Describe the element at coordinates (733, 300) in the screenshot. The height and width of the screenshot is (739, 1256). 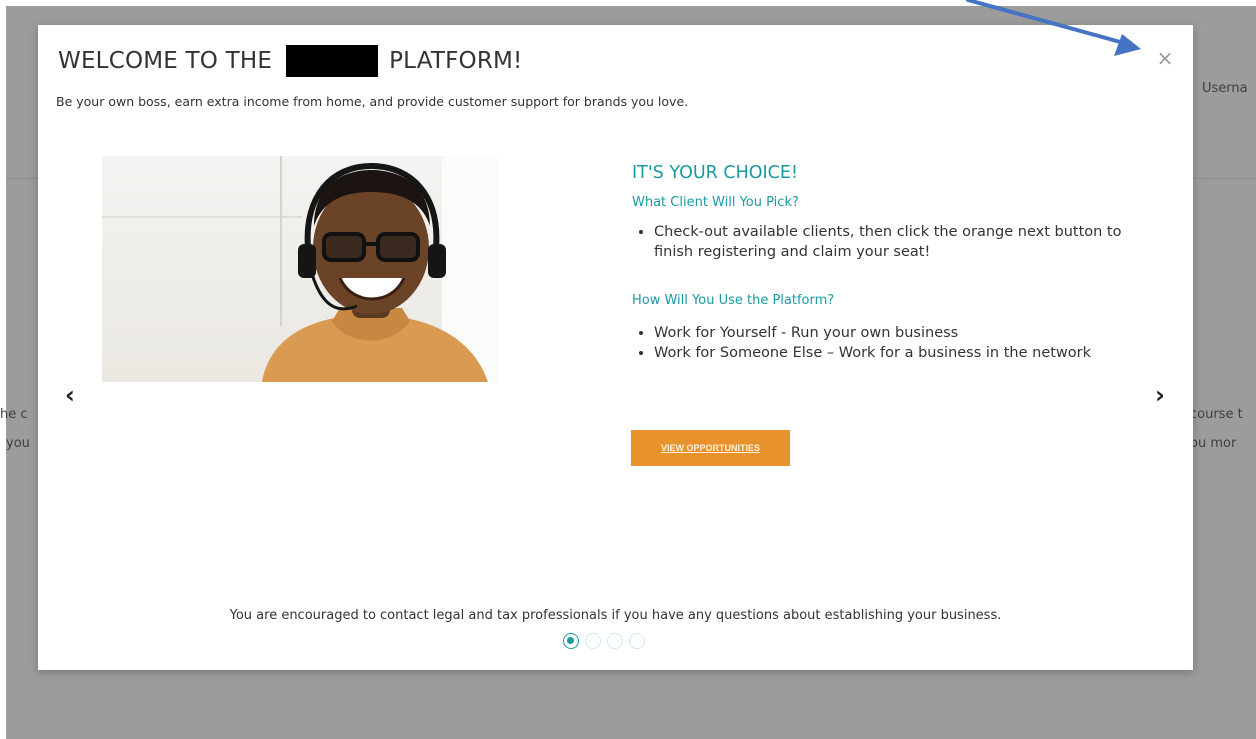
I see `question-platform-use: How Will You Use the Platform?` at that location.